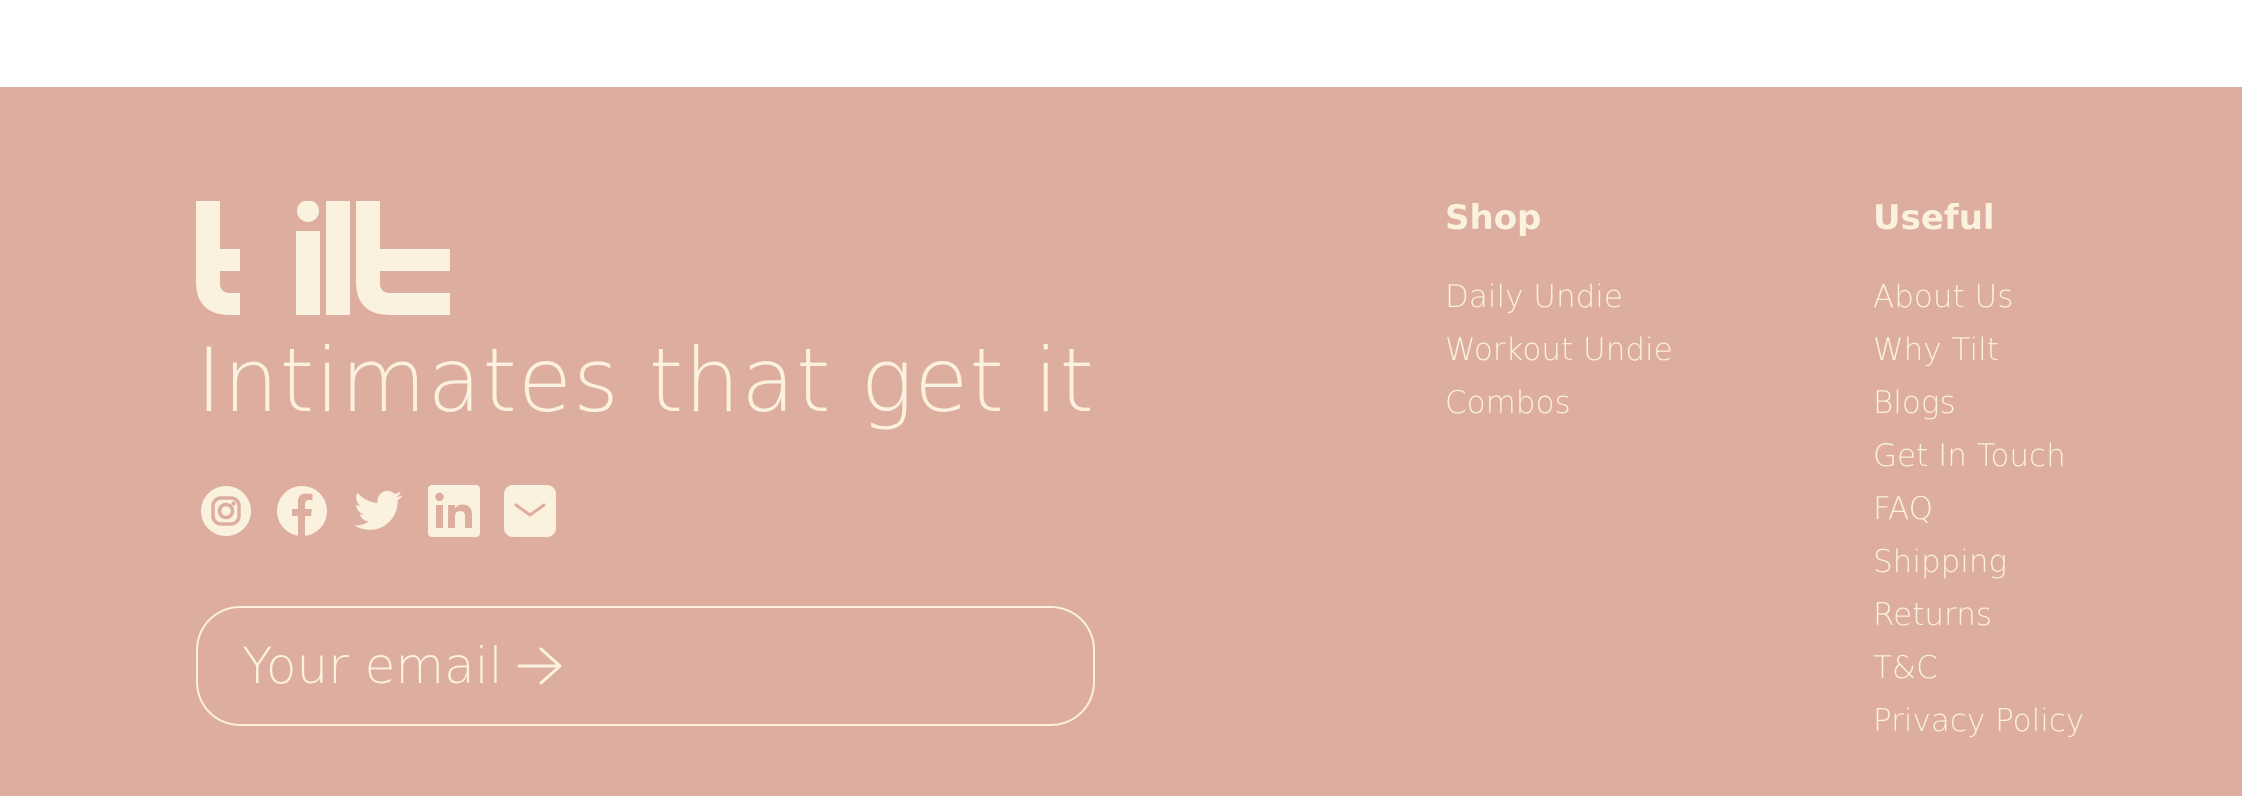 This screenshot has height=796, width=2242. Describe the element at coordinates (1978, 615) in the screenshot. I see `useful-link-returns: Returns` at that location.